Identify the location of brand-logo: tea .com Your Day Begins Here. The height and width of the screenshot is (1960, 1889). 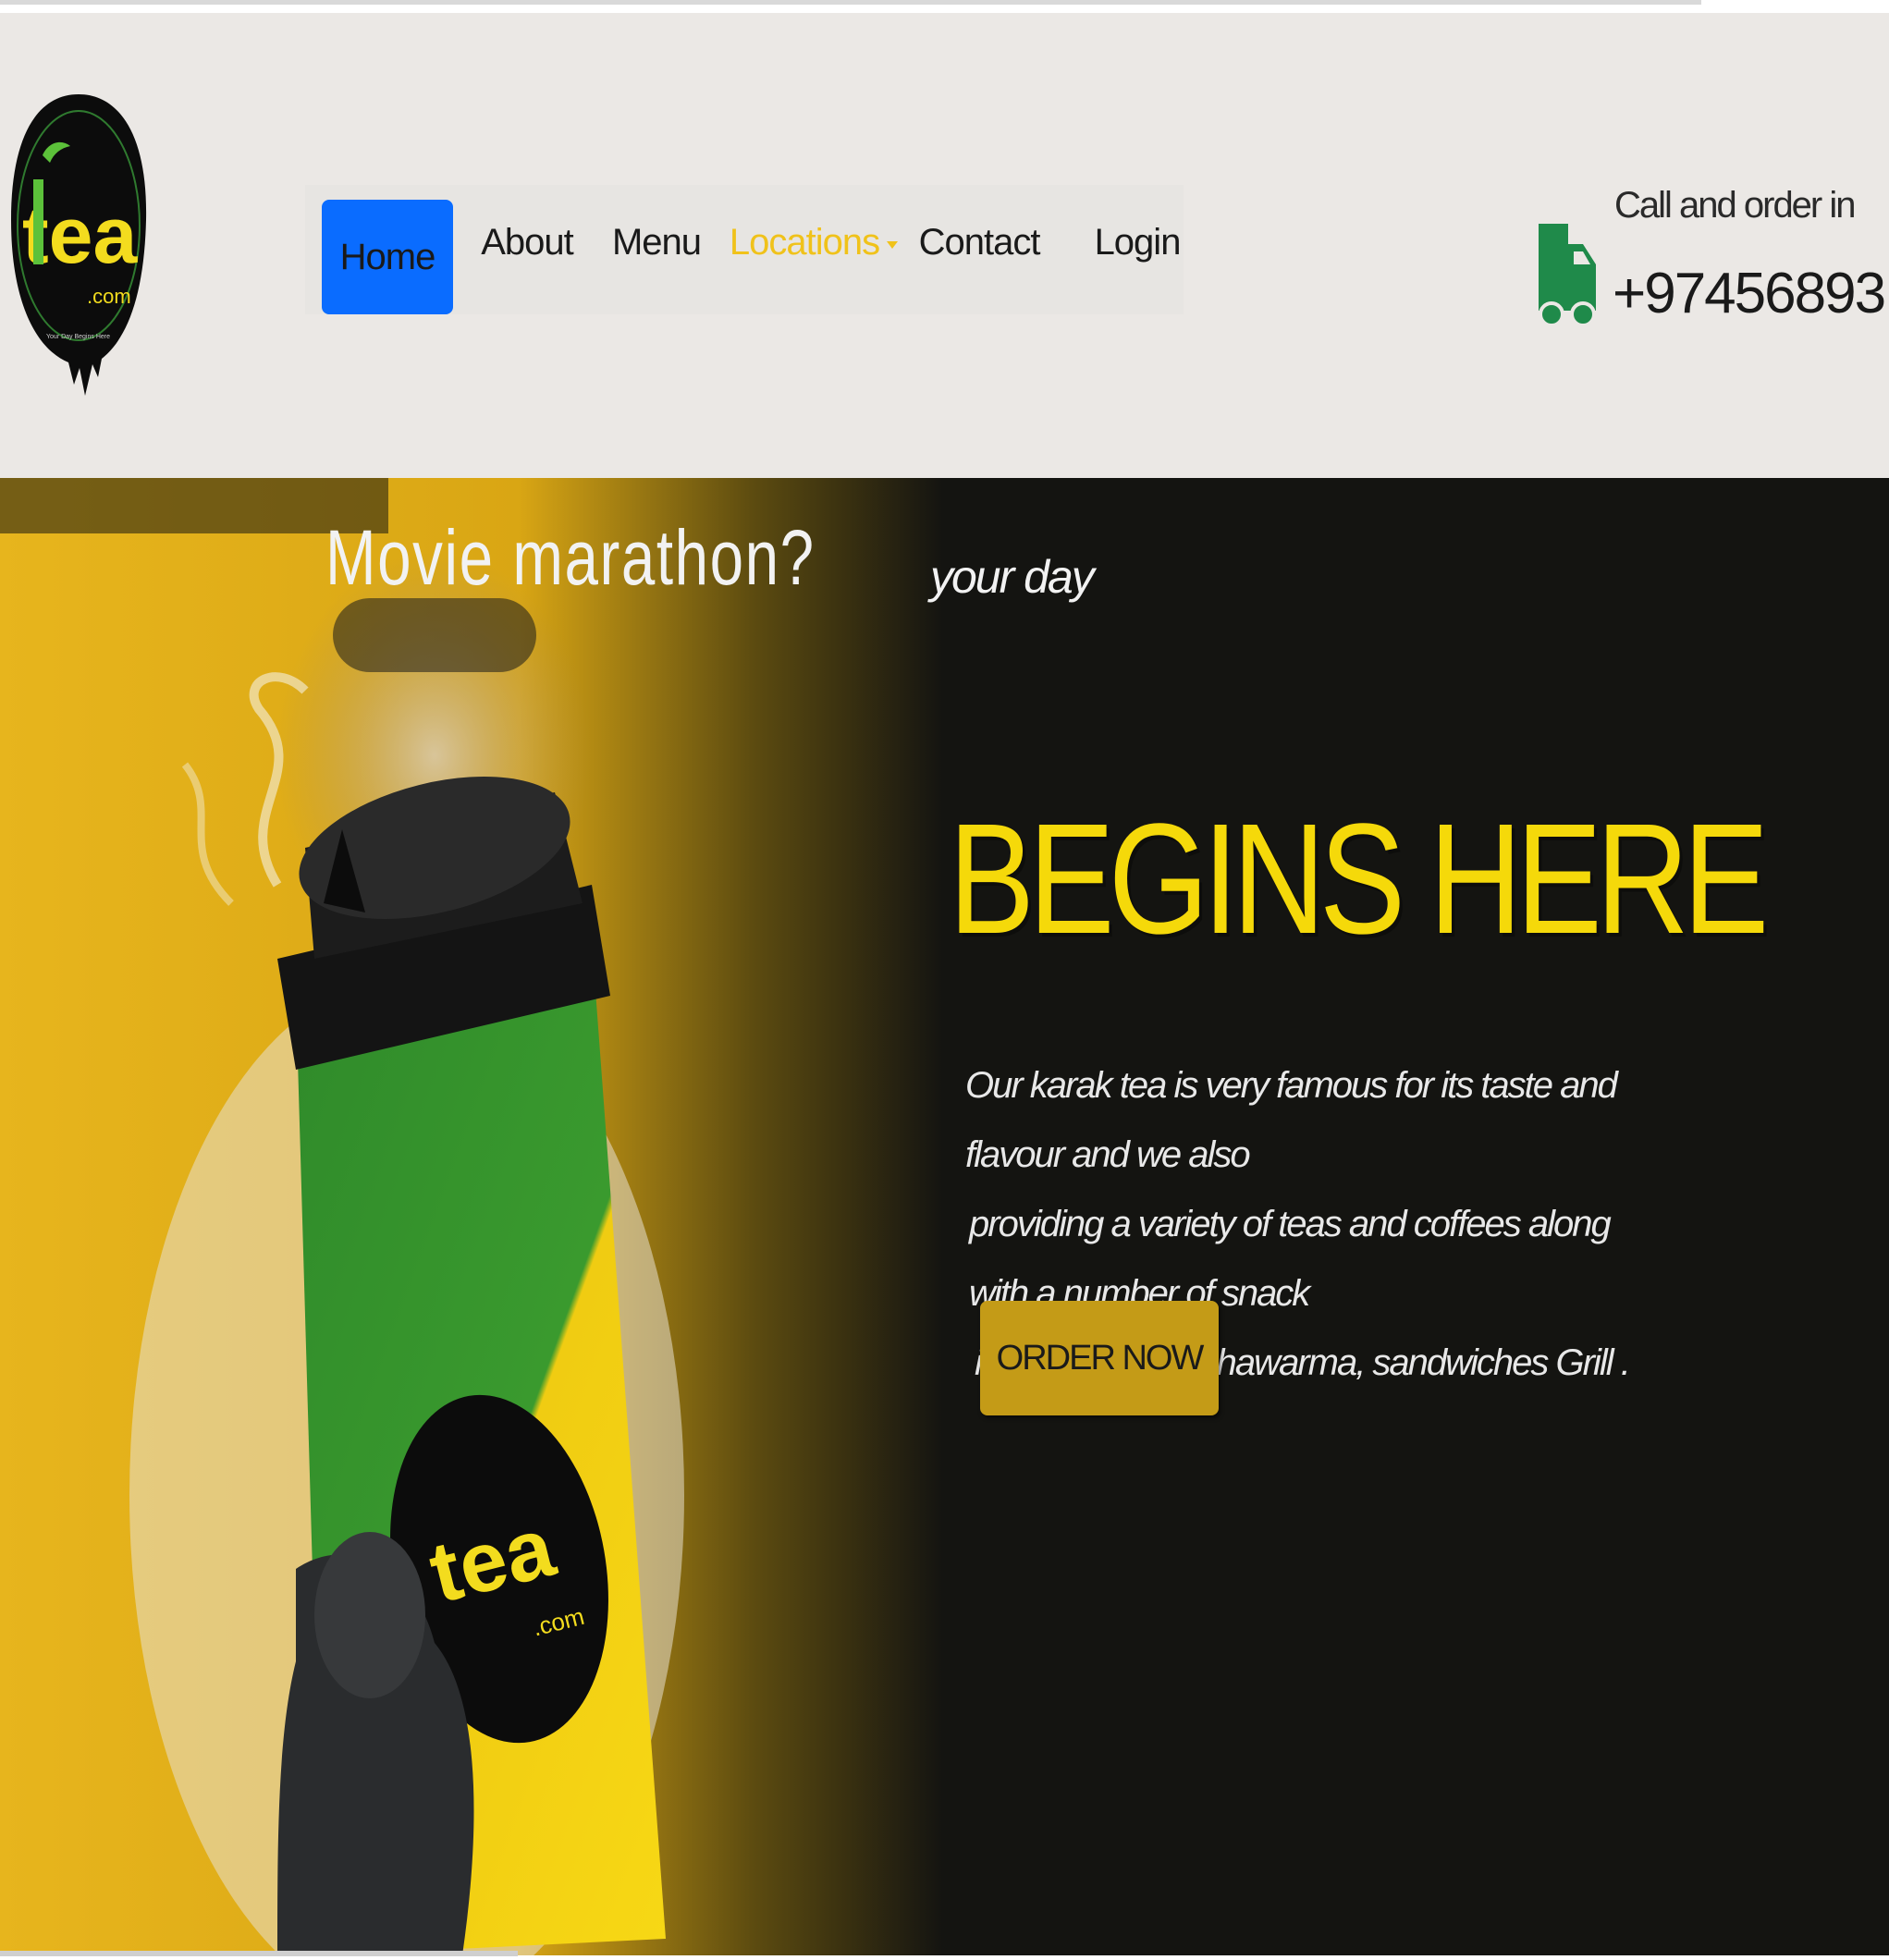
(78, 248).